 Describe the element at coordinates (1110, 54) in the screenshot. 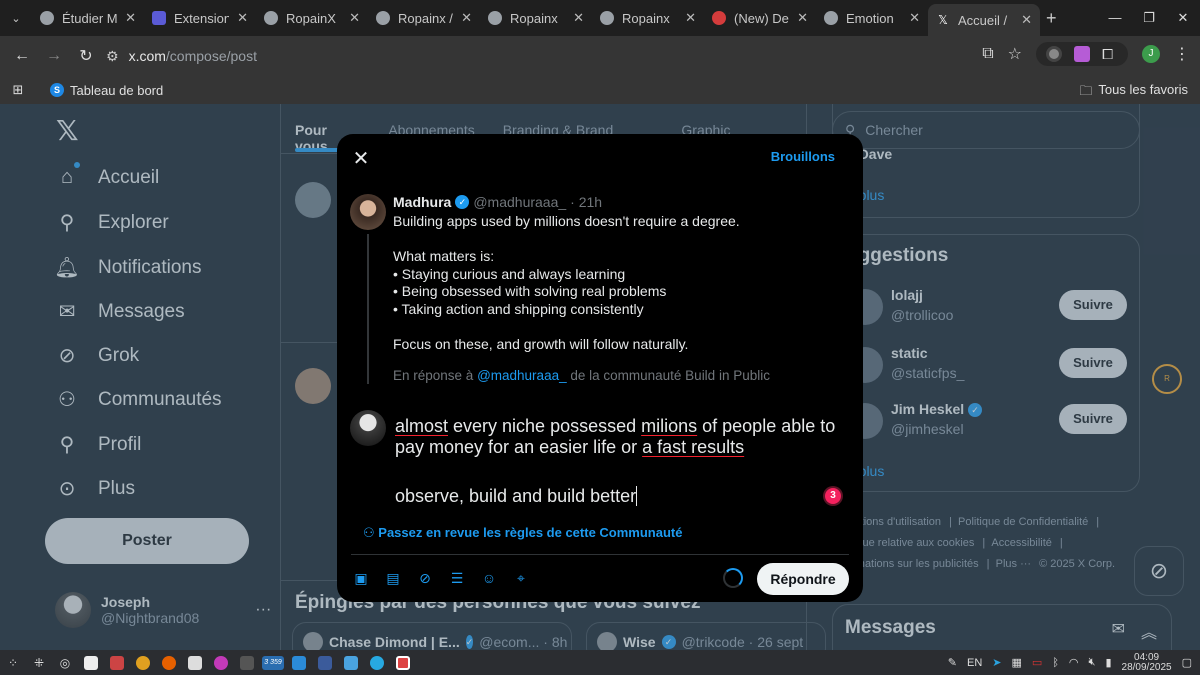

I see `extensions-puzzle-icon: ⧠` at that location.